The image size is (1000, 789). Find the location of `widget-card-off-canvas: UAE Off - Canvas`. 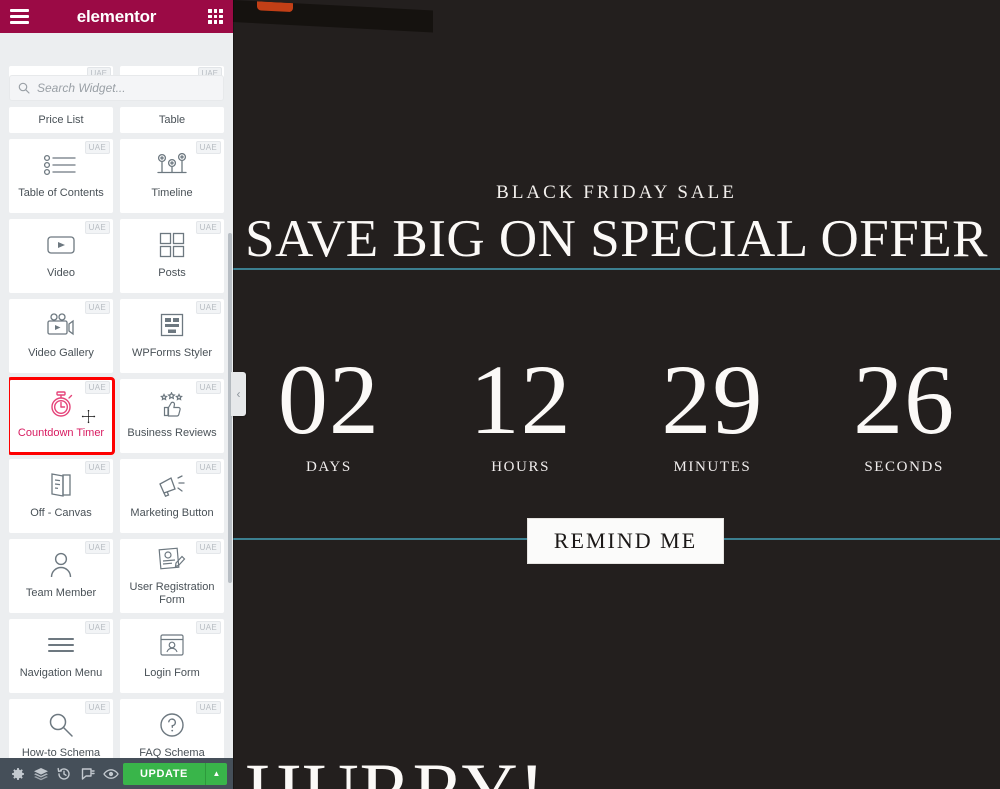

widget-card-off-canvas: UAE Off - Canvas is located at coordinates (61, 496).